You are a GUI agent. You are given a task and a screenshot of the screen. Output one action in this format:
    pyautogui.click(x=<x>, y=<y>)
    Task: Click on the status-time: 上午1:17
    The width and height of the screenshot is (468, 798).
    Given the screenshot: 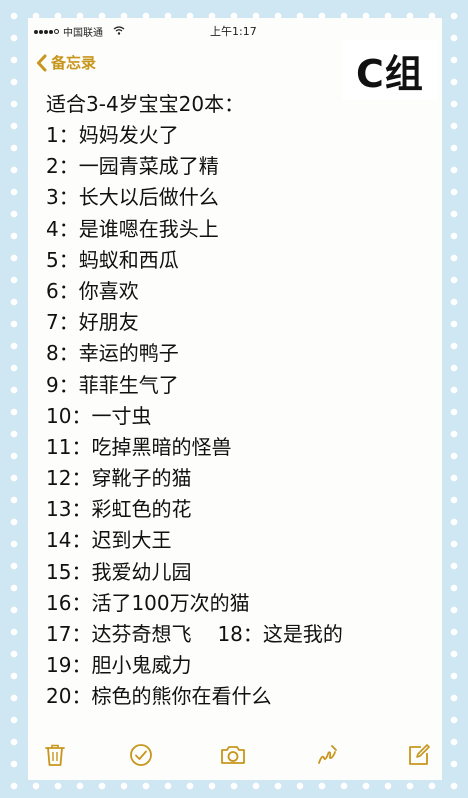 What is the action you would take?
    pyautogui.click(x=233, y=31)
    